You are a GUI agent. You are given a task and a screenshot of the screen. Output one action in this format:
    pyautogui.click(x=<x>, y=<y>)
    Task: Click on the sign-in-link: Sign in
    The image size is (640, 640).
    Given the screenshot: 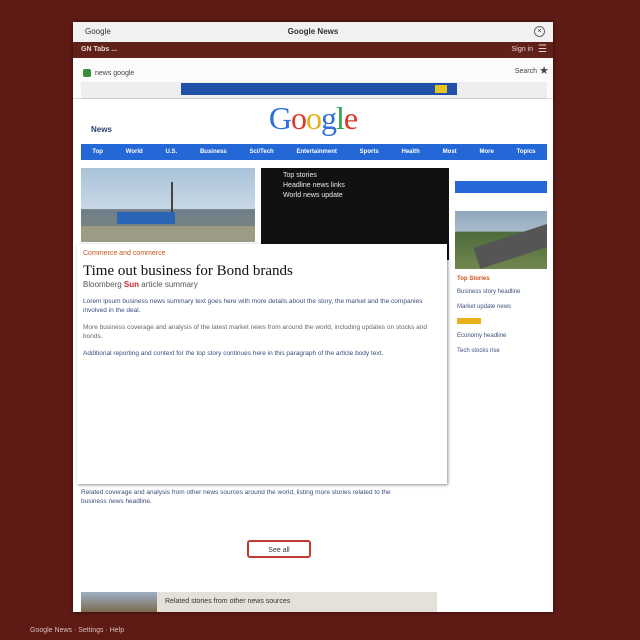 What is the action you would take?
    pyautogui.click(x=522, y=49)
    